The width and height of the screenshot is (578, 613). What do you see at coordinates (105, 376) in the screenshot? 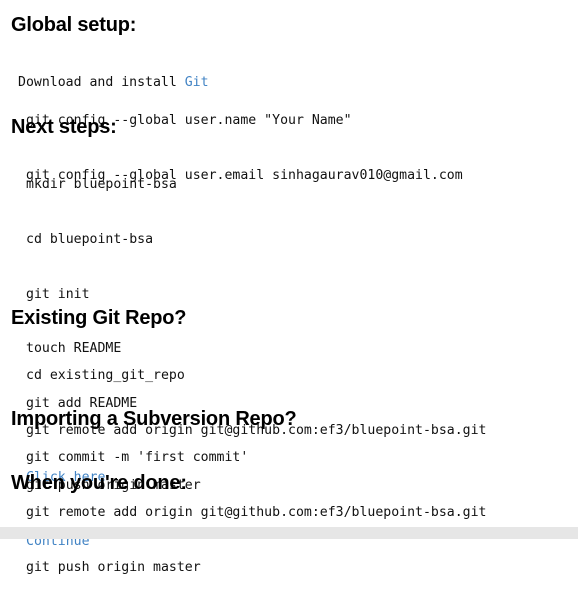
I see `command-line: cd existing_git_repo` at bounding box center [105, 376].